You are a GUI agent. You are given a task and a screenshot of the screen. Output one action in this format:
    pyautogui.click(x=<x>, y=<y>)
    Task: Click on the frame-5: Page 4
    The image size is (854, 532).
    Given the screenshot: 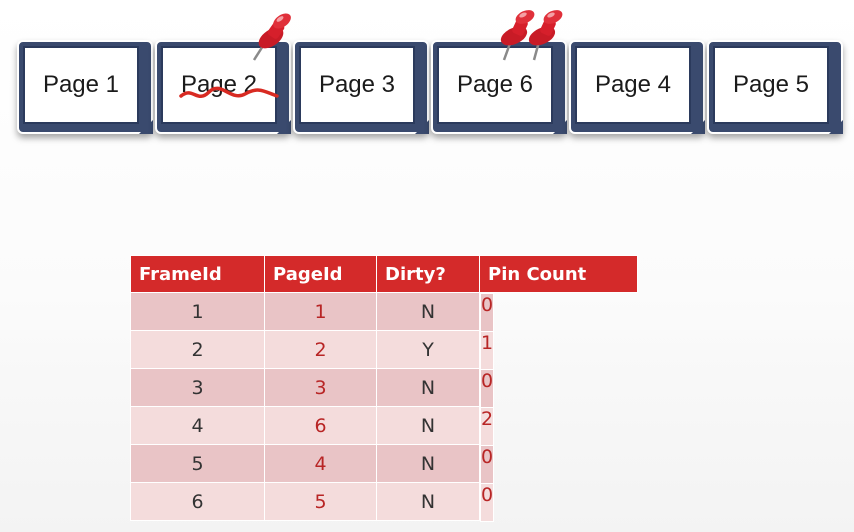 What is the action you would take?
    pyautogui.click(x=637, y=87)
    